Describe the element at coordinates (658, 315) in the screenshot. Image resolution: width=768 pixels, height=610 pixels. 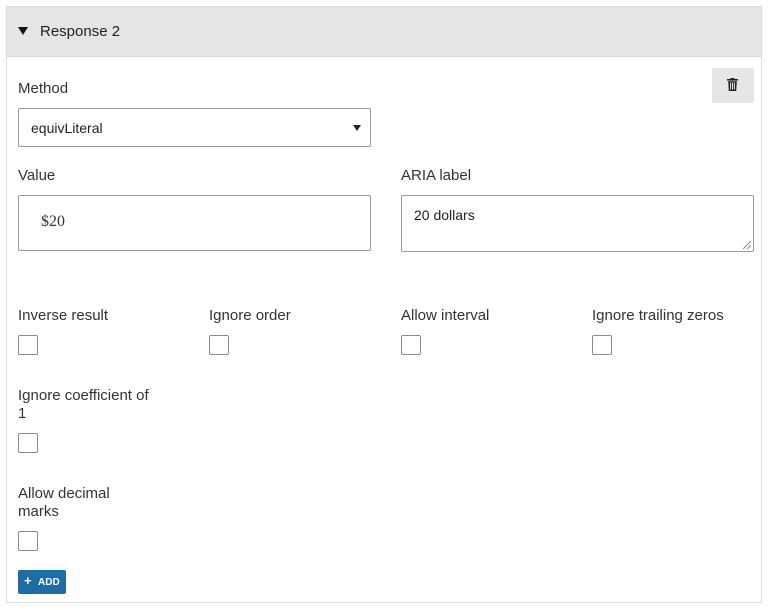
I see `option-label-ignore-trailing-zeros: Ignore trailing zeros` at that location.